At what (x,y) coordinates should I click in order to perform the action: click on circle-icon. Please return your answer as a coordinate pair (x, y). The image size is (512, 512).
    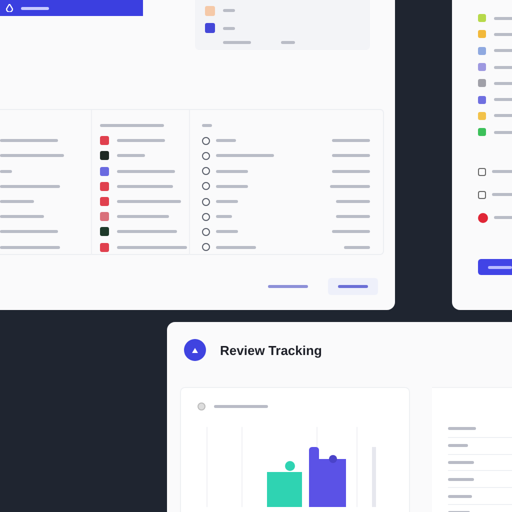
    Looking at the image, I should click on (201, 406).